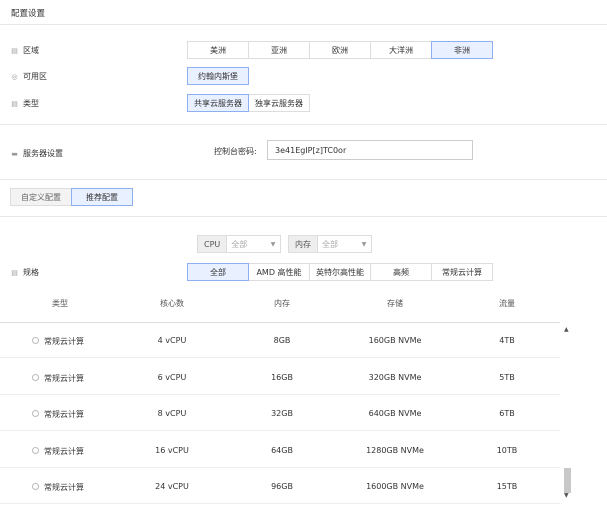  What do you see at coordinates (401, 272) in the screenshot?
I see `category-high-freq: 高频` at bounding box center [401, 272].